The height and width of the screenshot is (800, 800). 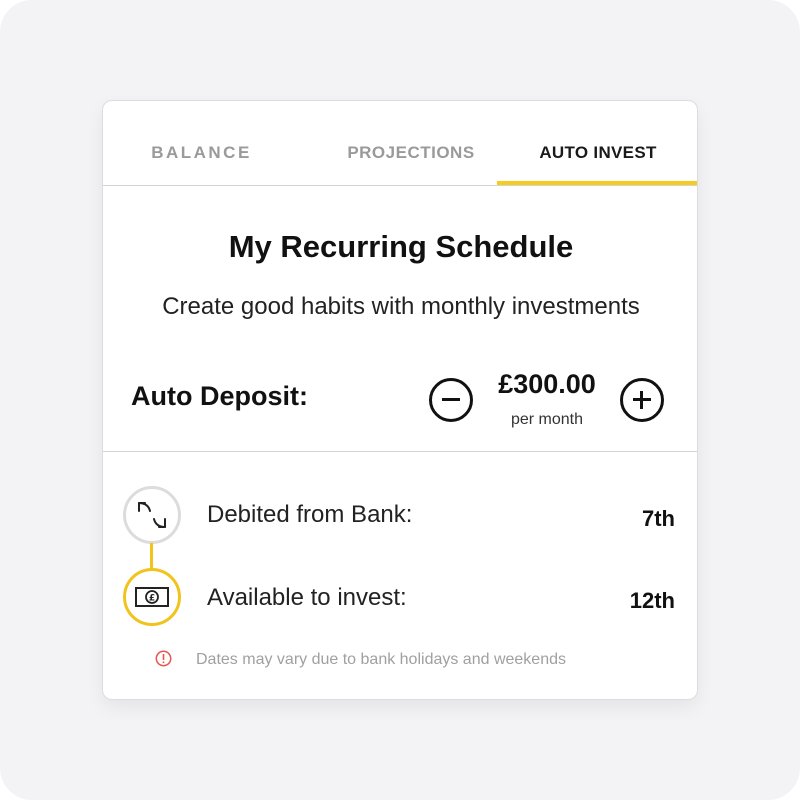 I want to click on deposit-period: per month, so click(x=547, y=419).